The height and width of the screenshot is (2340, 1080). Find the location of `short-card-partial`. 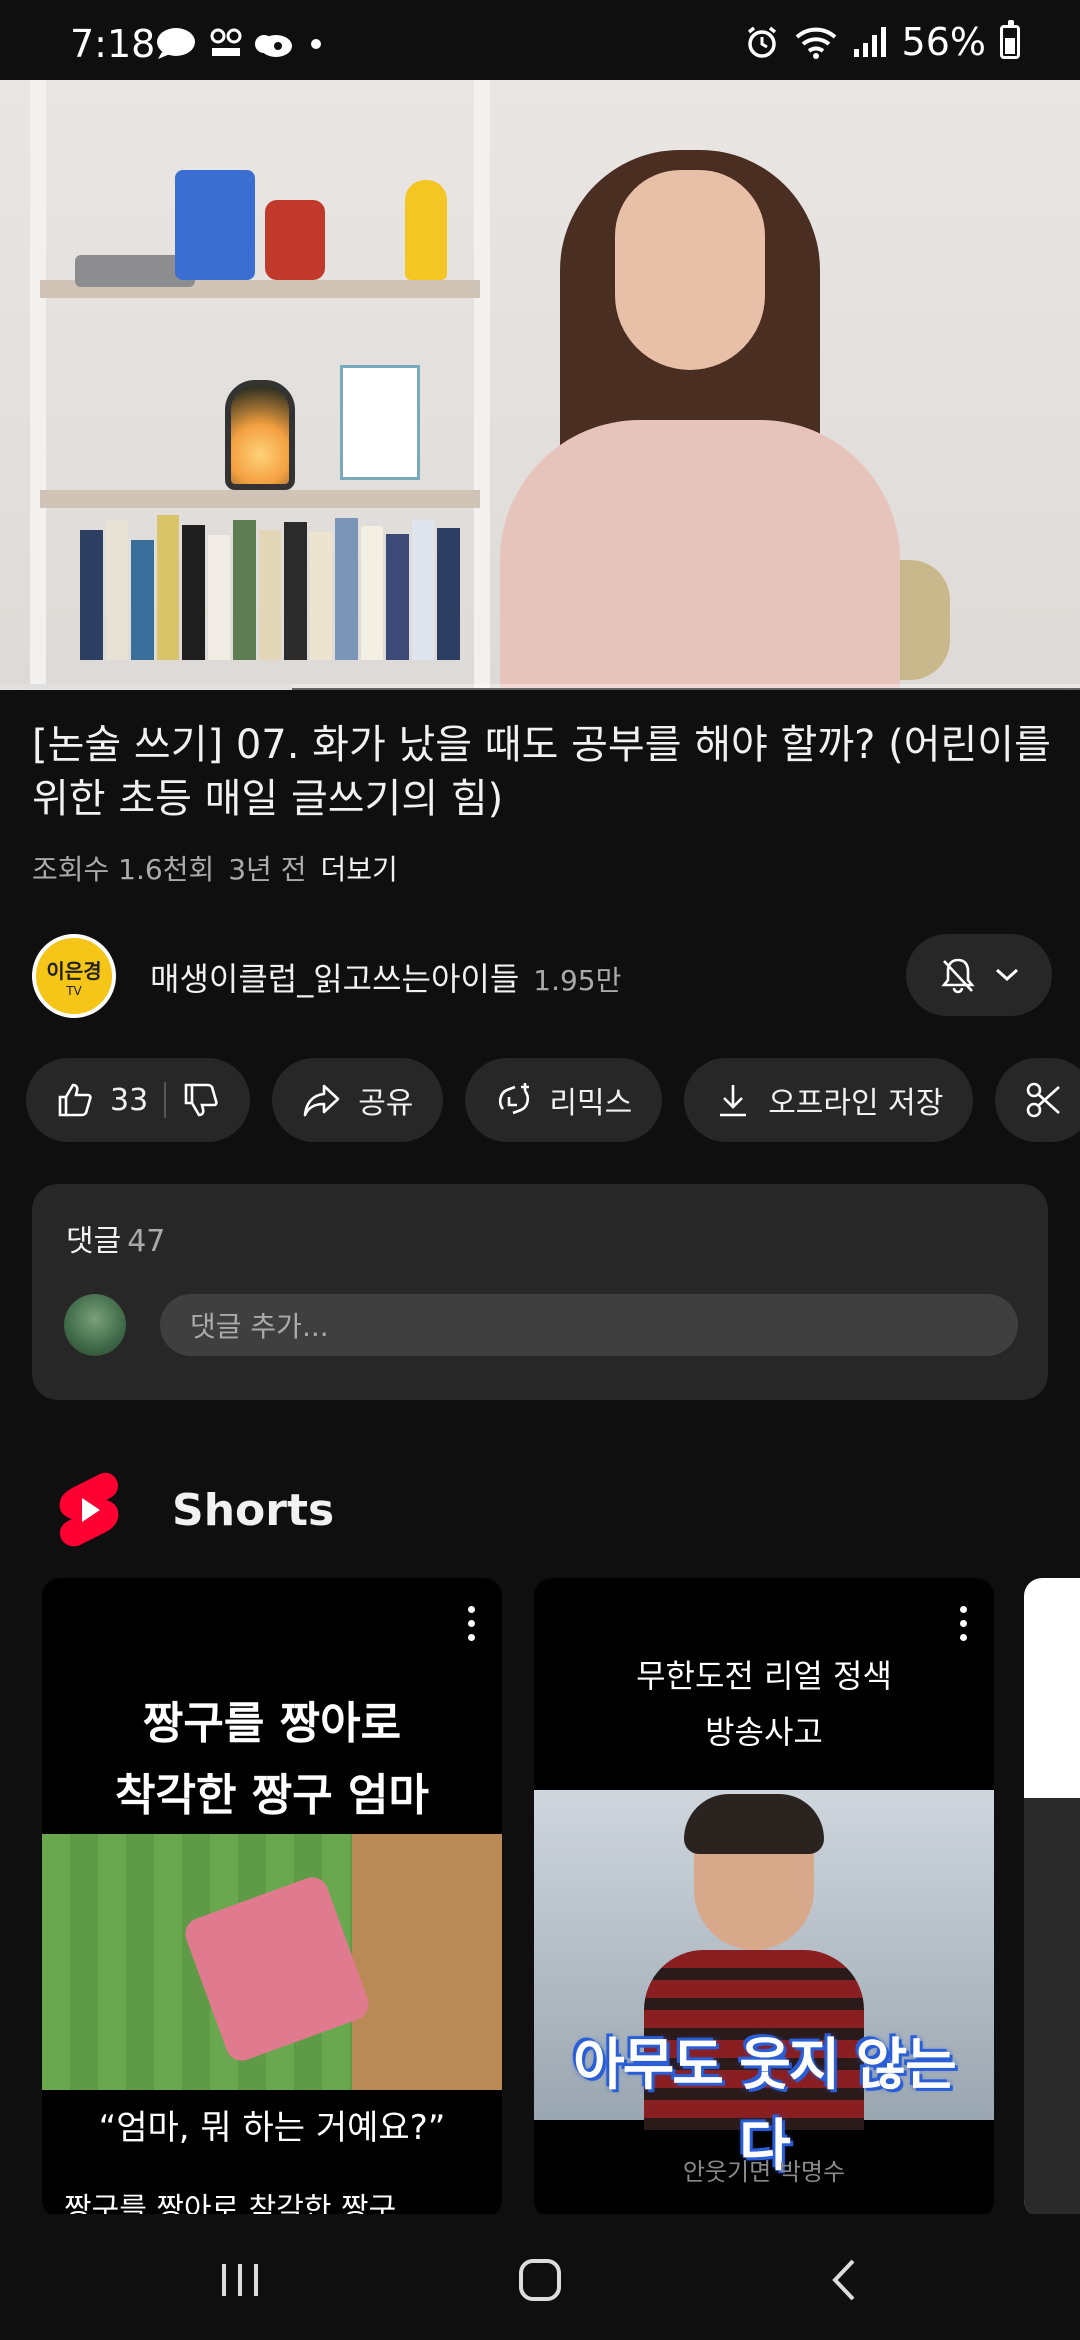

short-card-partial is located at coordinates (1052, 1898).